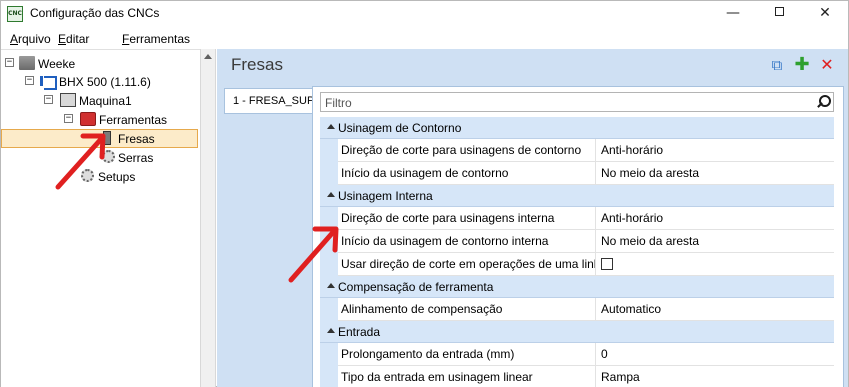 This screenshot has height=387, width=849. What do you see at coordinates (802, 65) in the screenshot?
I see `add-icon: ✚` at bounding box center [802, 65].